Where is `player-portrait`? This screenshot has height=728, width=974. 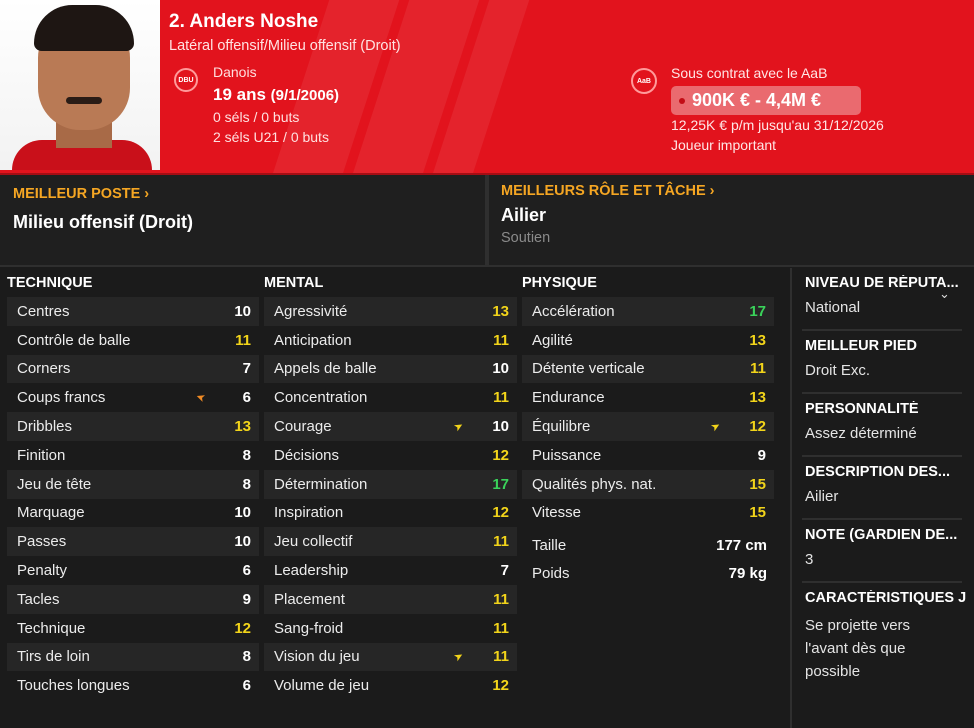
player-portrait is located at coordinates (80, 85).